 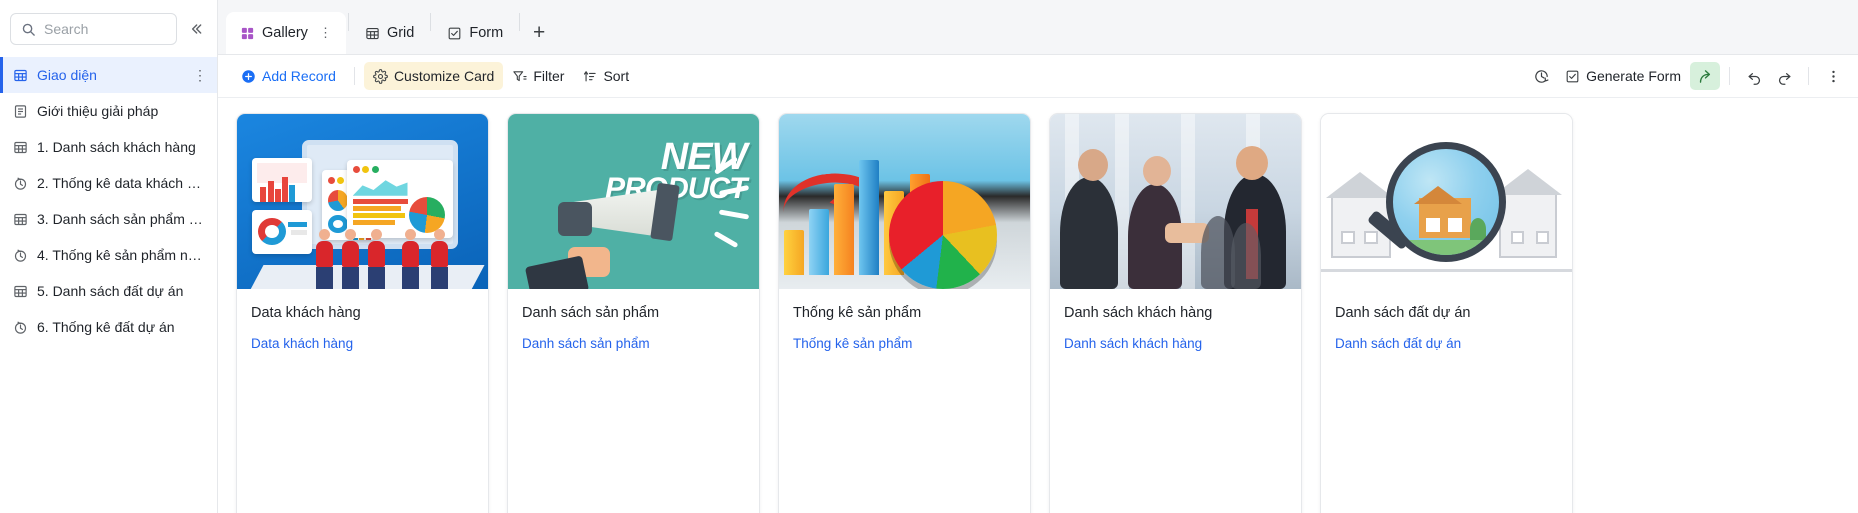 I want to click on sort-label: Sort, so click(x=616, y=76).